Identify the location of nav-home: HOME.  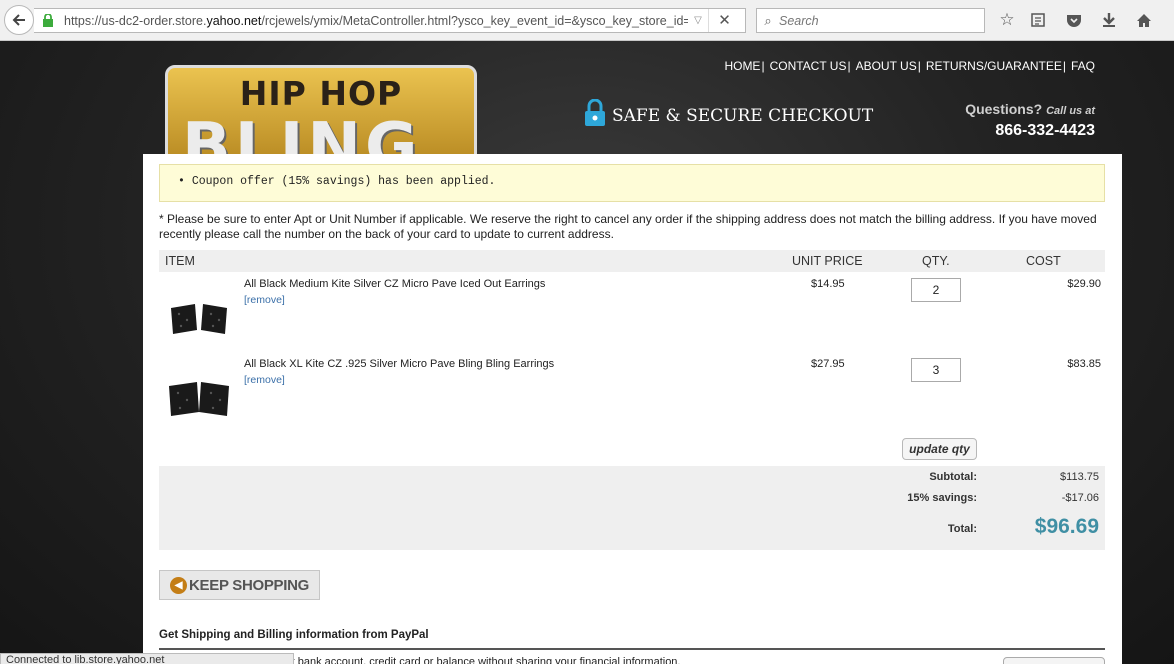
(742, 66).